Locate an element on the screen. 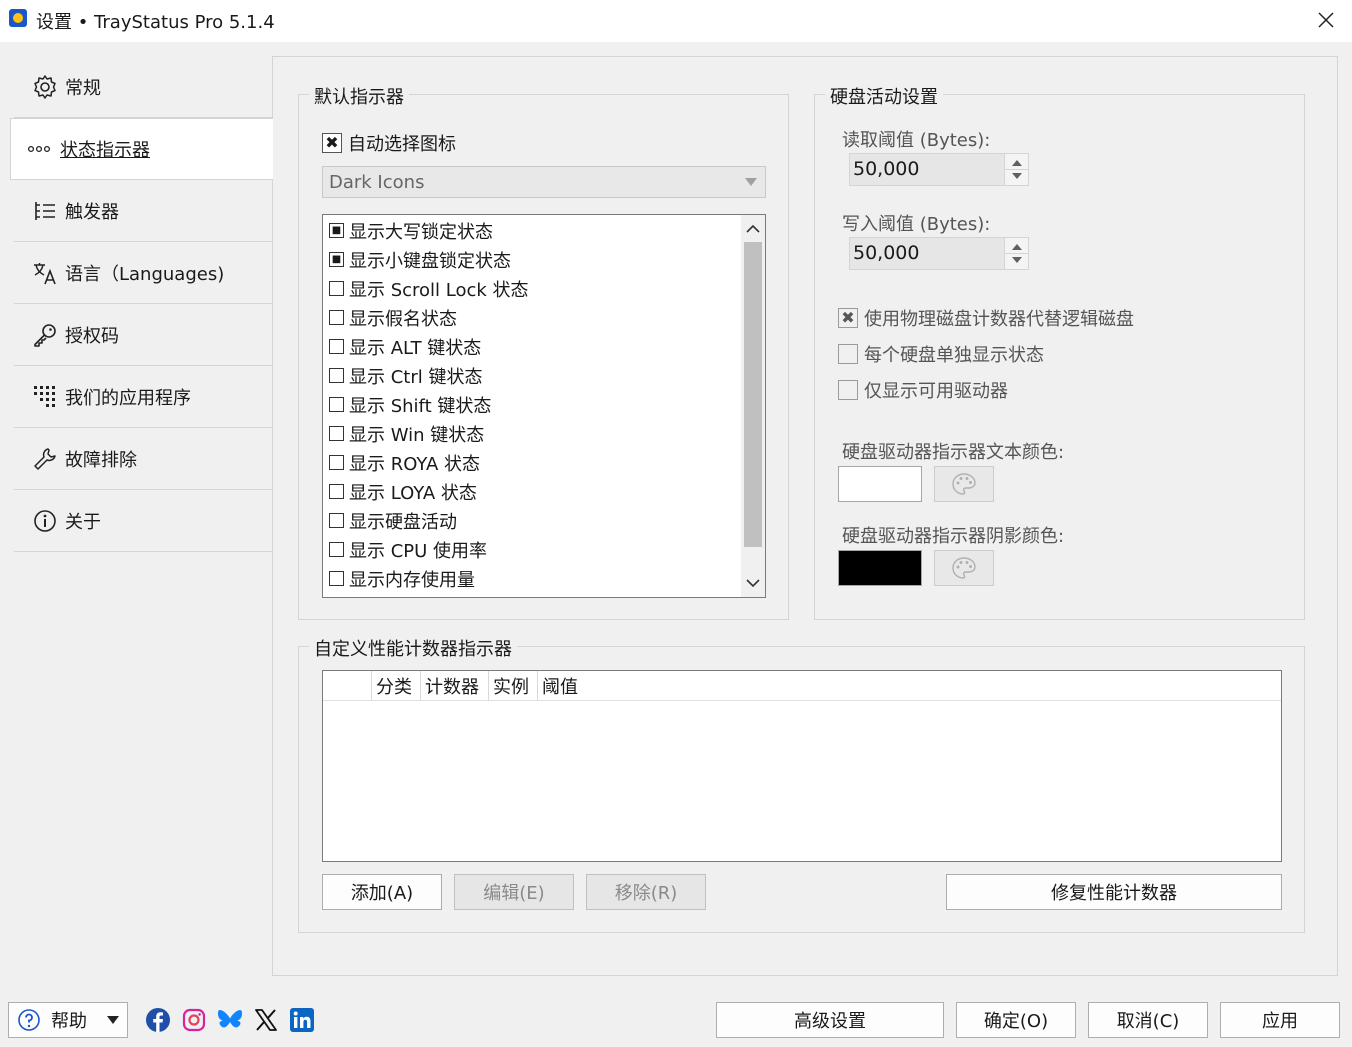 The image size is (1352, 1047). ok-button: 确定(O) is located at coordinates (1016, 1020).